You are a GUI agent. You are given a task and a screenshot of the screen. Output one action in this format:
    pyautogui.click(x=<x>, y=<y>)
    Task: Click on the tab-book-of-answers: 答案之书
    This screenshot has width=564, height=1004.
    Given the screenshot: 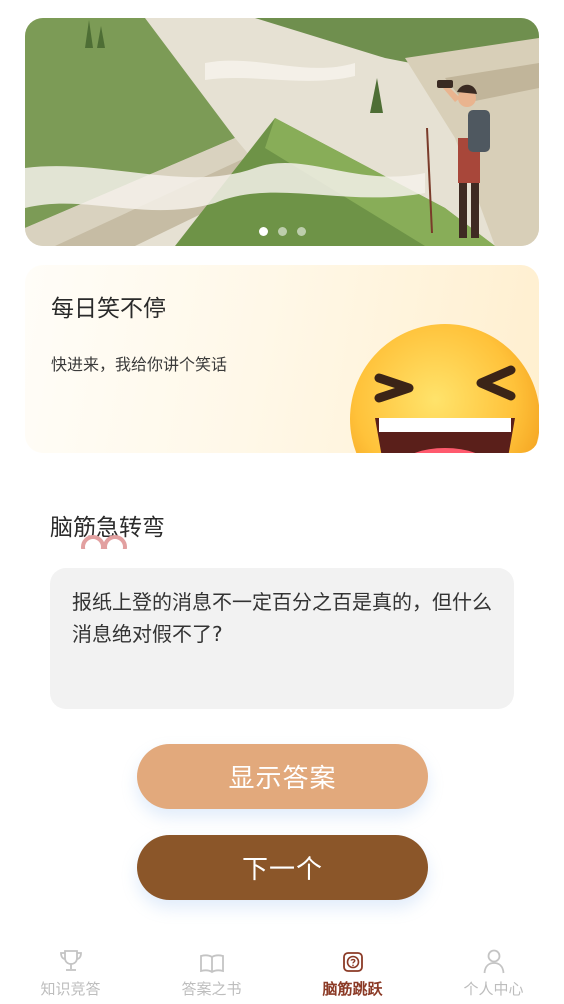 What is the action you would take?
    pyautogui.click(x=211, y=971)
    